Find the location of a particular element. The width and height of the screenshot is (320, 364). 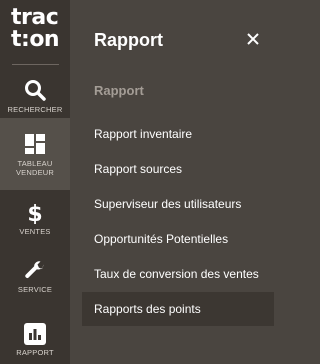

close-icon is located at coordinates (253, 39).